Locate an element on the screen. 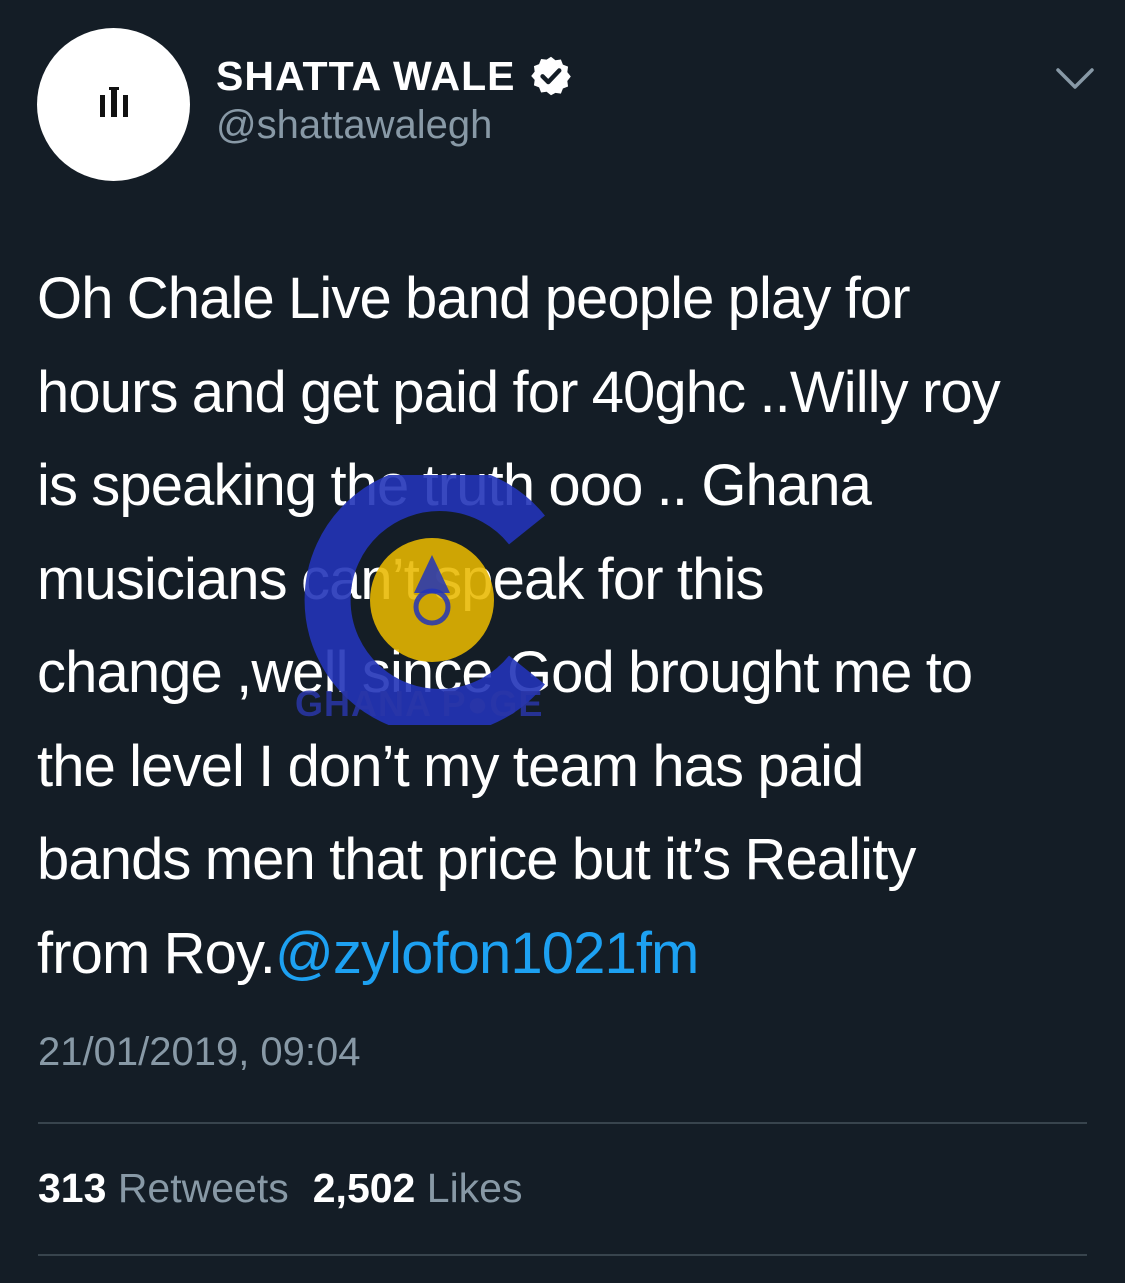  tweet-timestamp: 21/01/2019, 09:04 is located at coordinates (199, 1052).